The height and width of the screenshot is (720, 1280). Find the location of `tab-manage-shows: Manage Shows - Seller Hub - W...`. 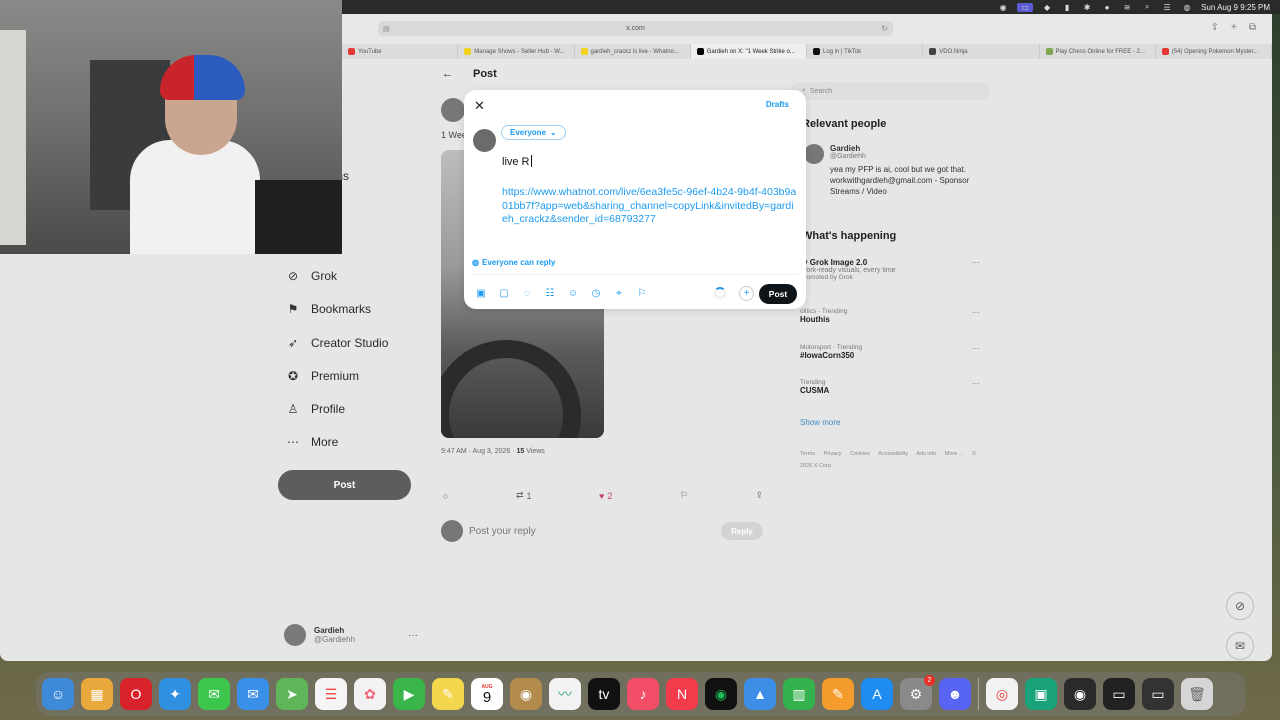

tab-manage-shows: Manage Shows - Seller Hub - W... is located at coordinates (516, 51).